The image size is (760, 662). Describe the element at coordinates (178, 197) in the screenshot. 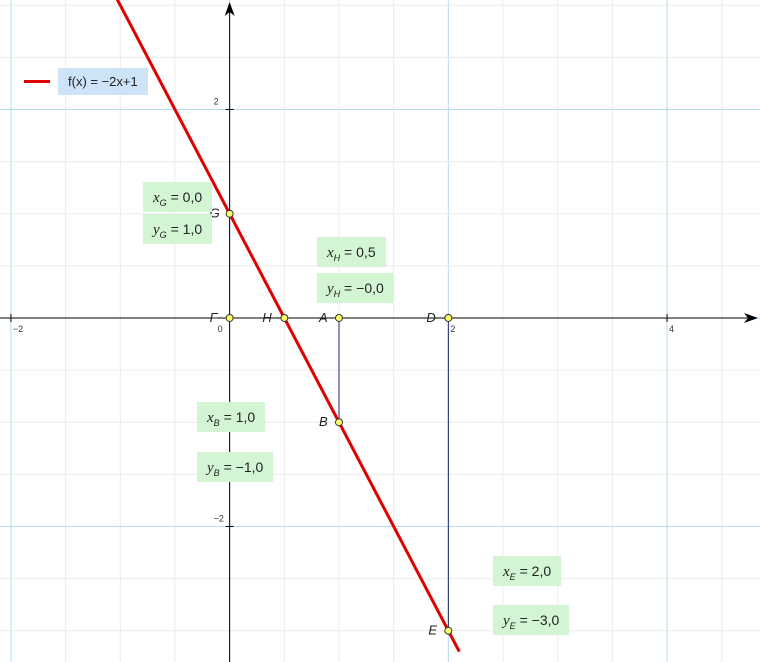

I see `annotation-xG: xG = 0,0` at that location.